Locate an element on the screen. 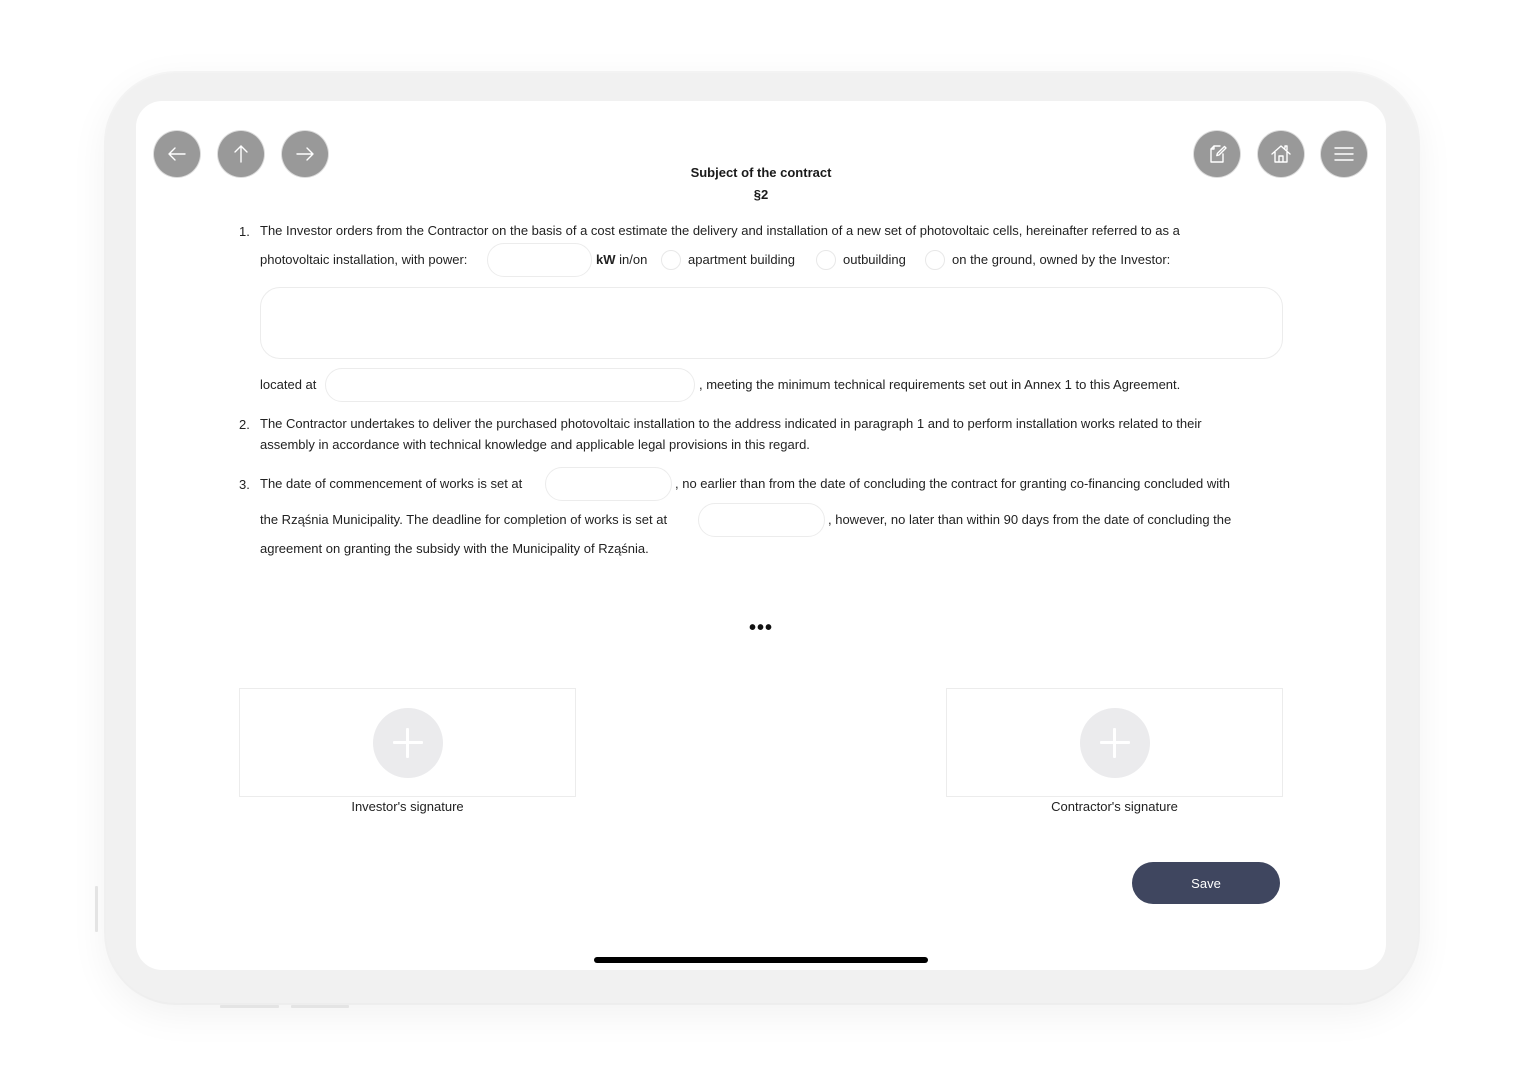 Image resolution: width=1520 pixels, height=1072 pixels. investor-signature-label: Investor's signature is located at coordinates (407, 806).